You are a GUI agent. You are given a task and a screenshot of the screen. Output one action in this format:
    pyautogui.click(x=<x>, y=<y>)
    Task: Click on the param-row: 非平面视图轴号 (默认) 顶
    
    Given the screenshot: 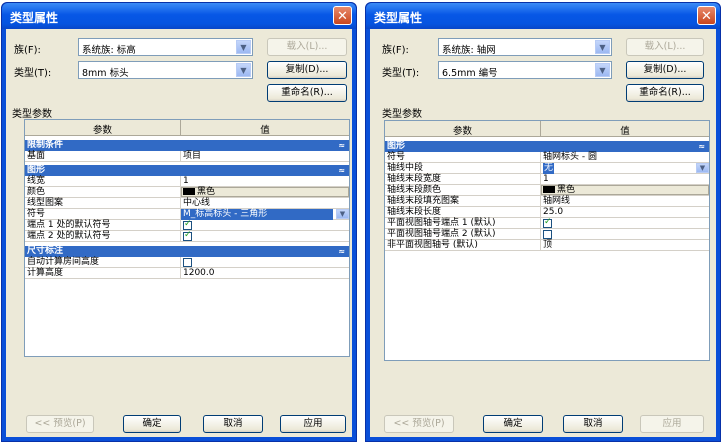 What is the action you would take?
    pyautogui.click(x=547, y=245)
    